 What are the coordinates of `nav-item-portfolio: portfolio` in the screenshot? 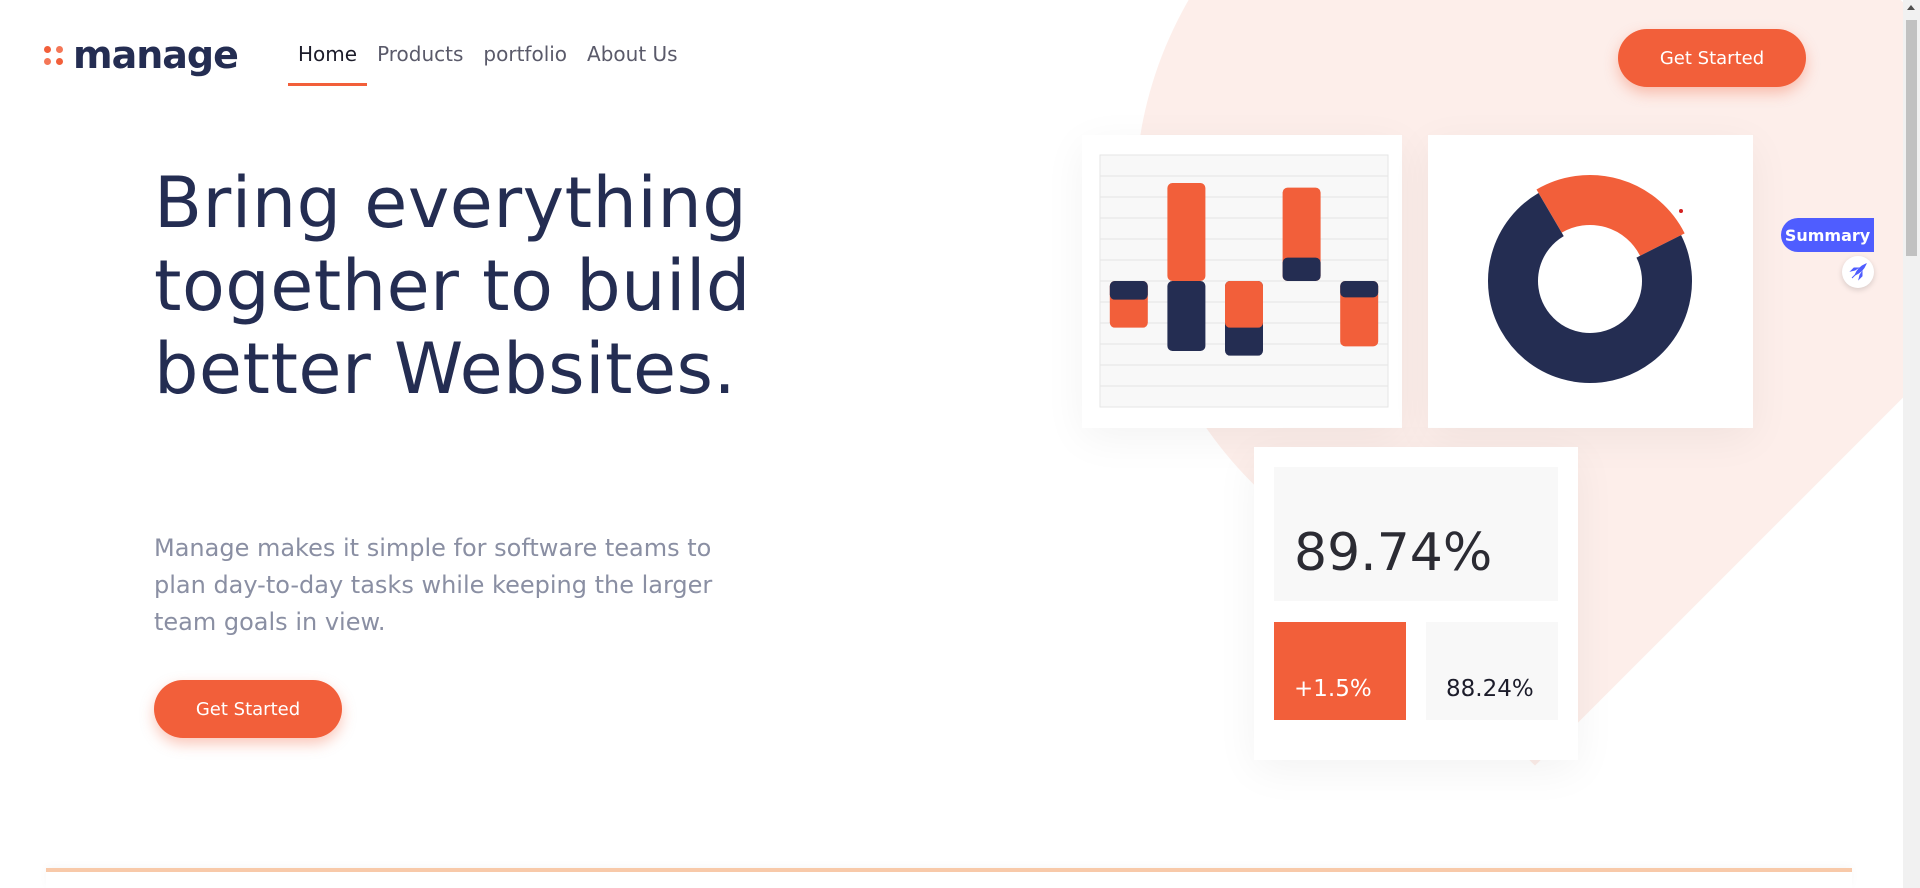 It's located at (525, 64).